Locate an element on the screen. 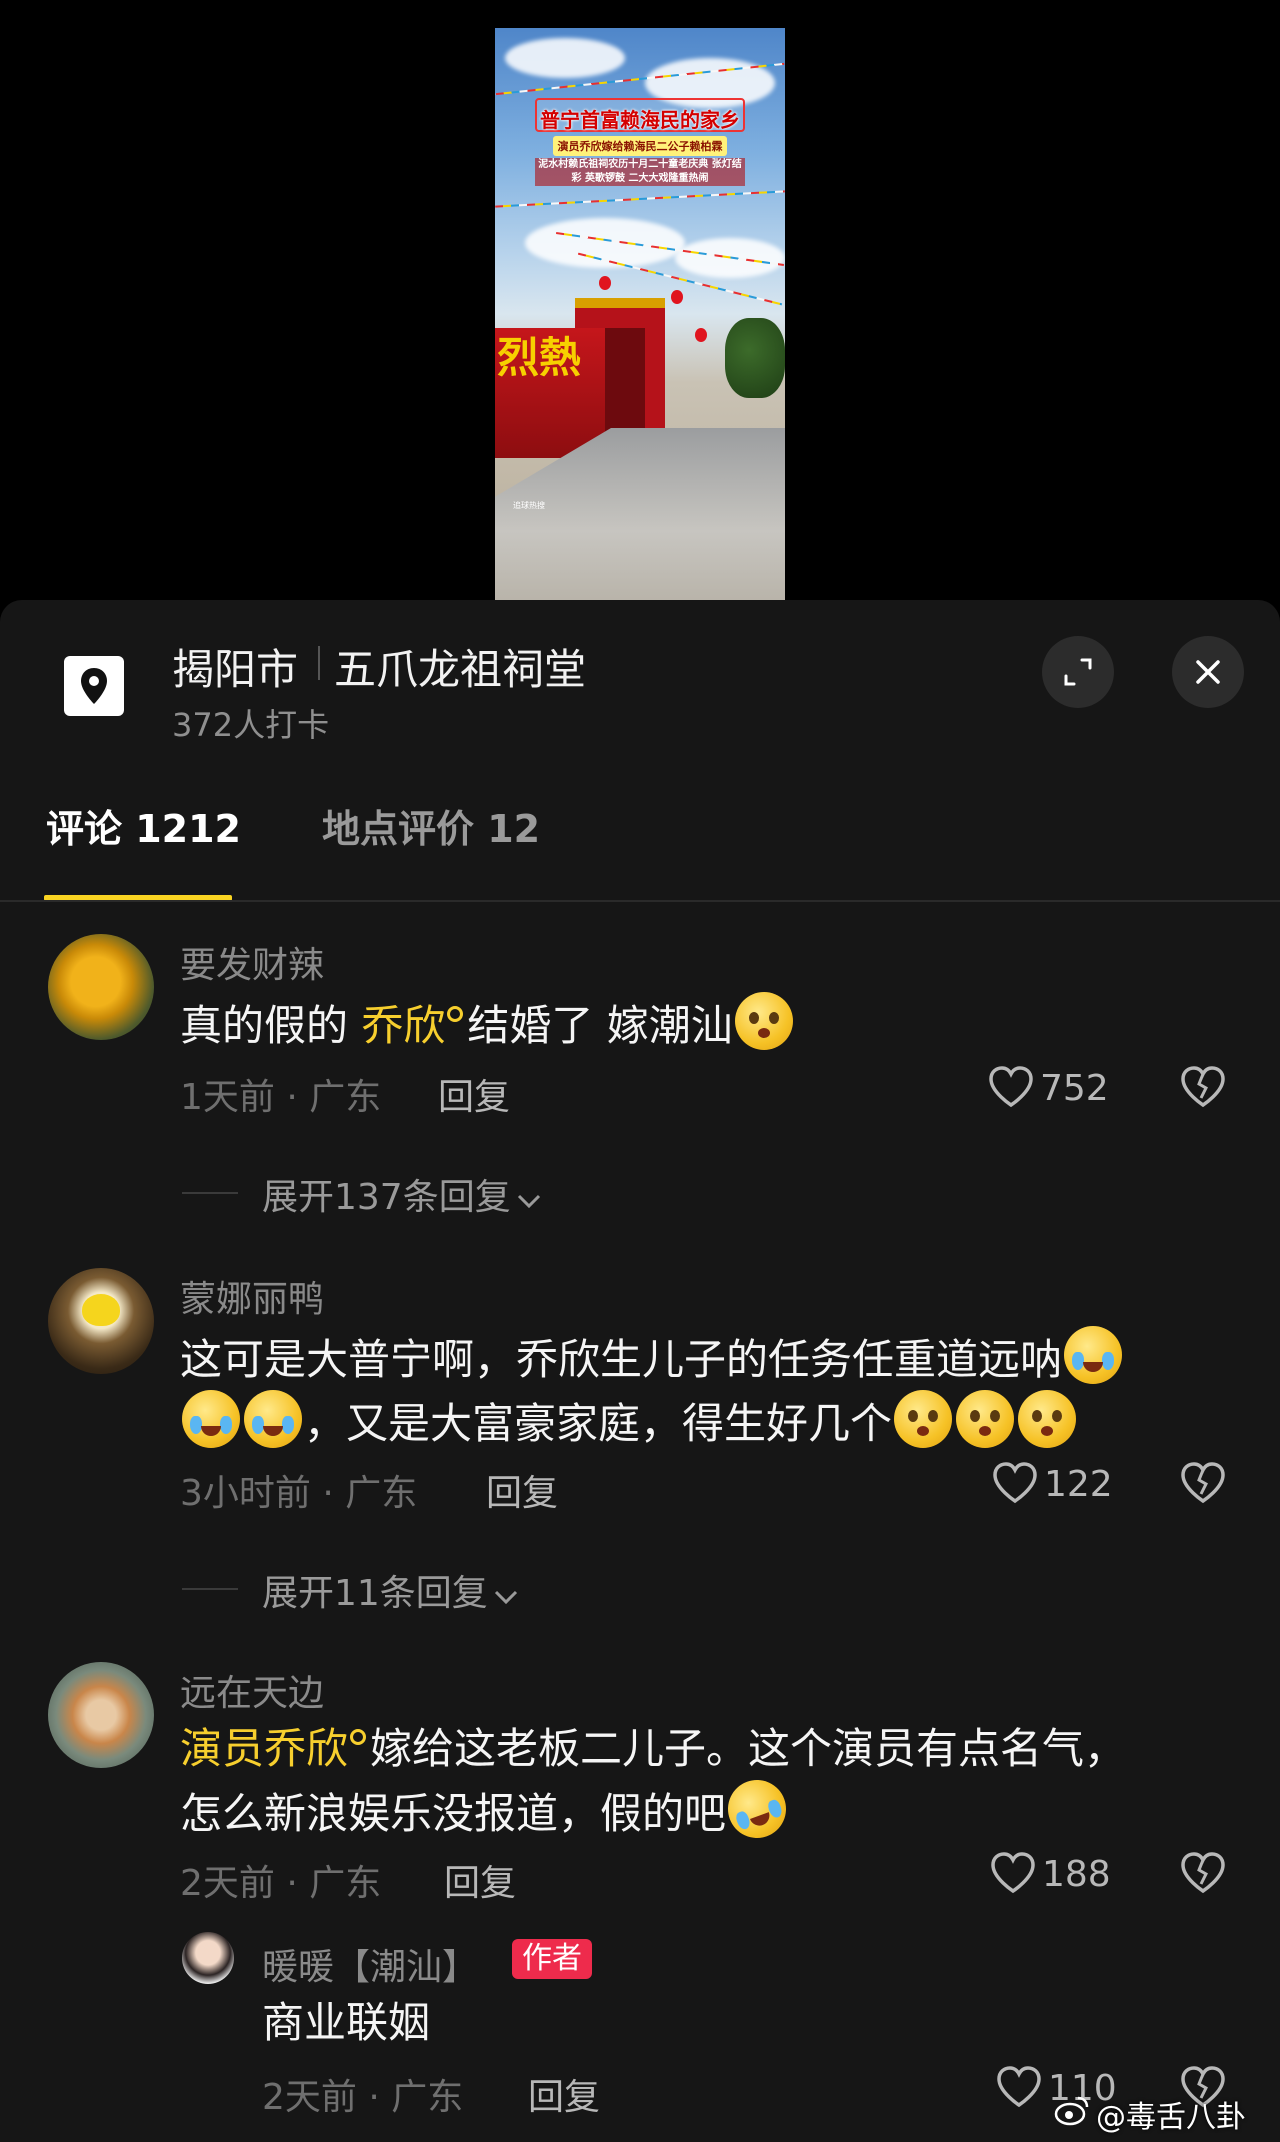  like-button: 752 is located at coordinates (1048, 1087).